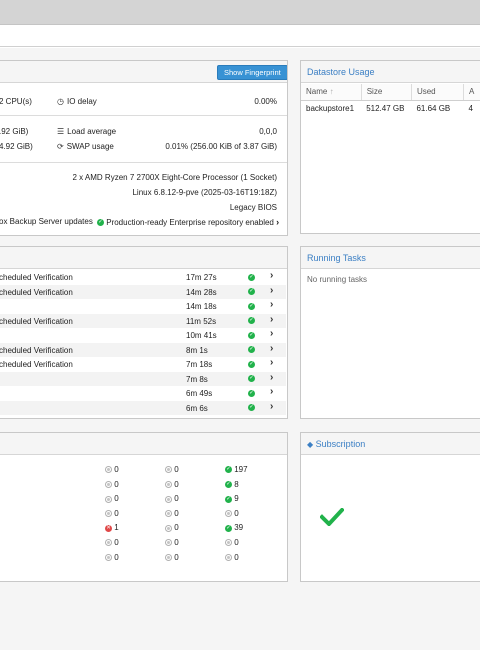 This screenshot has width=480, height=650. I want to click on ok-count-group: ✓ 8, so click(232, 484).